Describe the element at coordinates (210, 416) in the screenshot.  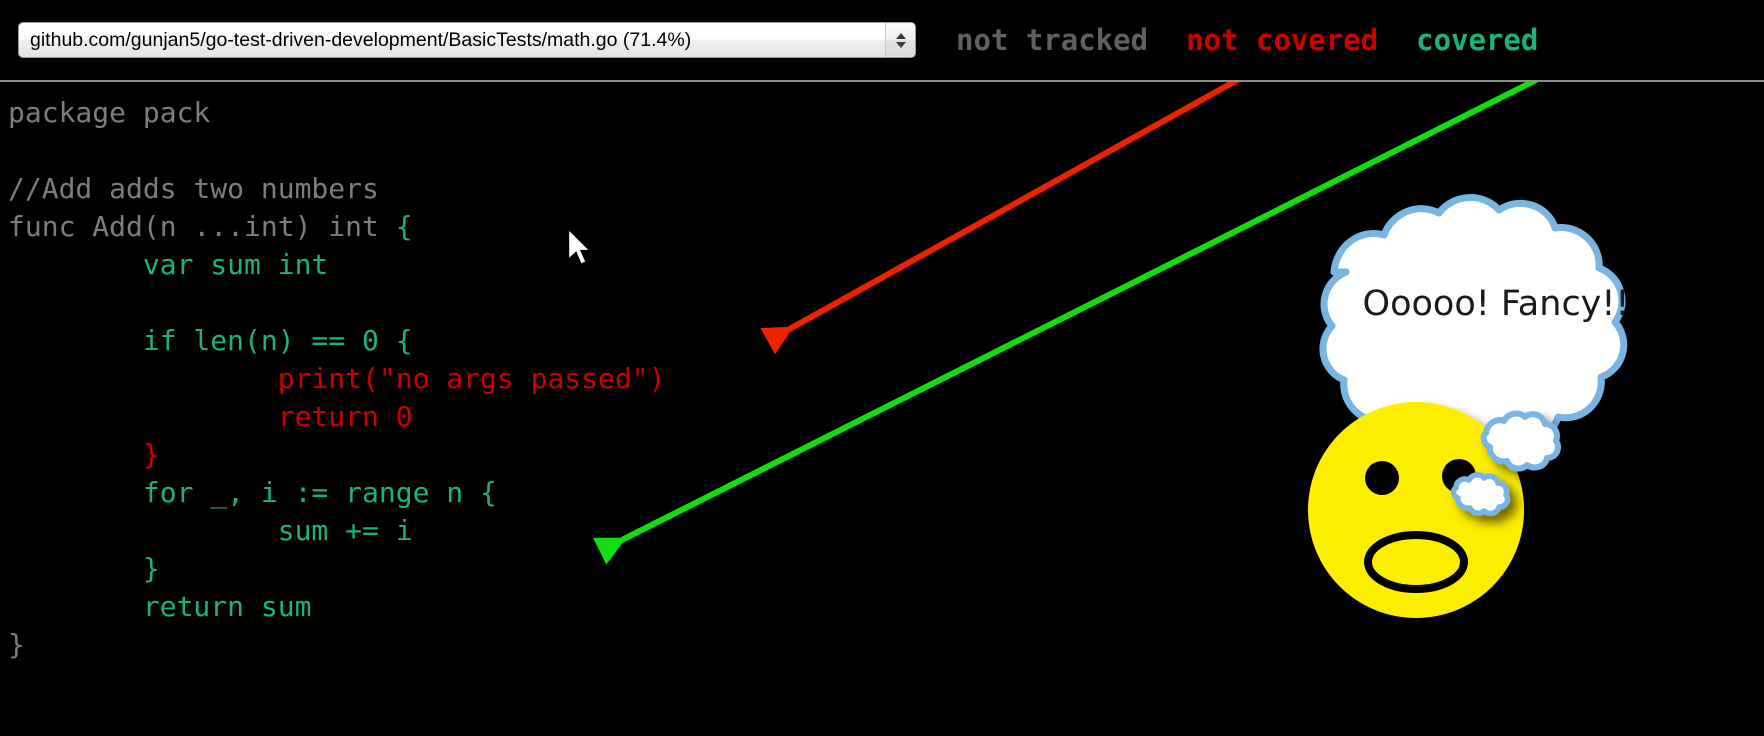
I see `code-segment-notcovered: return 0` at that location.